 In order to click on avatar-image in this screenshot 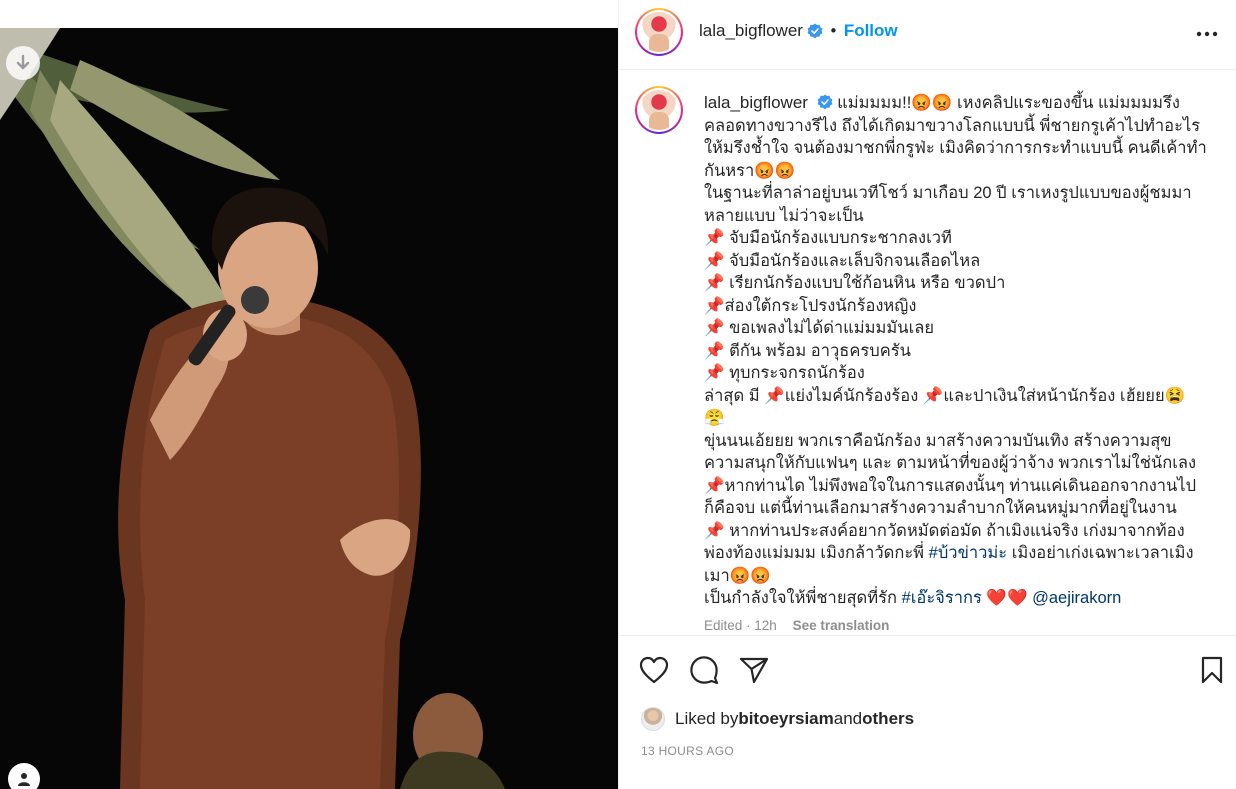, I will do `click(659, 32)`.